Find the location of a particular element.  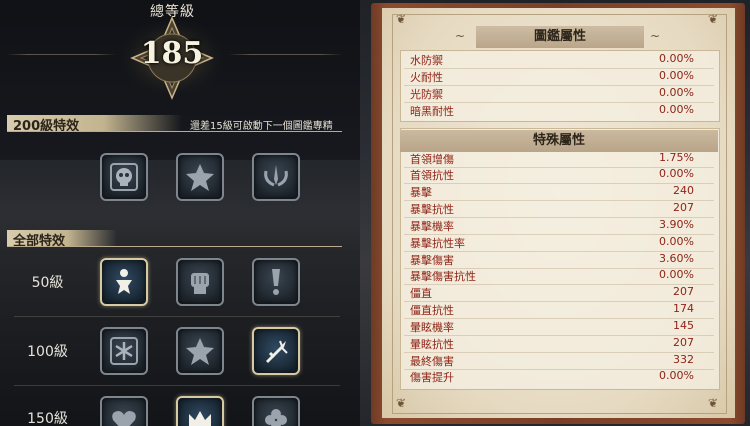

all-effects-underline is located at coordinates (174, 246).